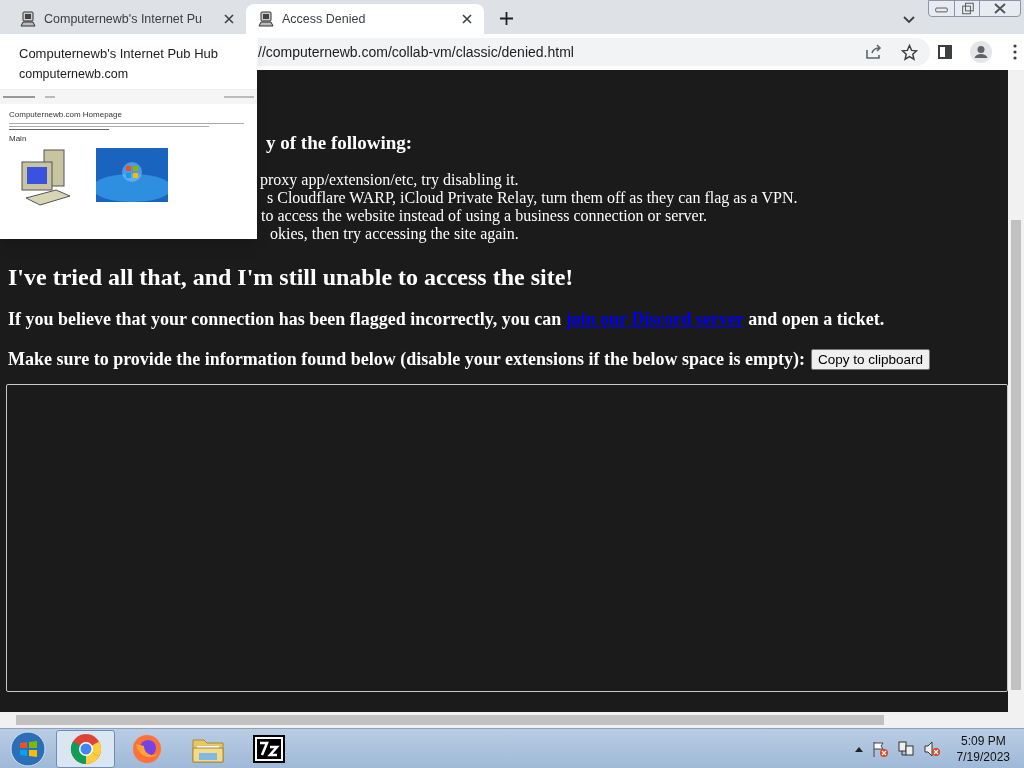  I want to click on list-heading: y of the following:, so click(339, 143).